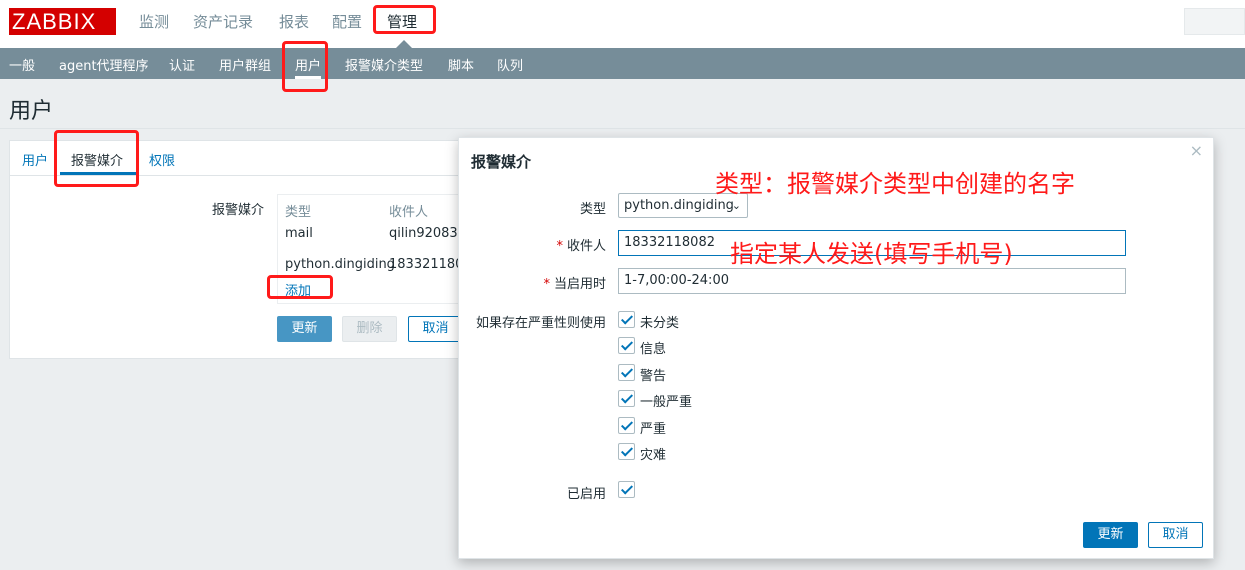 The image size is (1245, 570). Describe the element at coordinates (300, 287) in the screenshot. I see `highlight-add-link` at that location.